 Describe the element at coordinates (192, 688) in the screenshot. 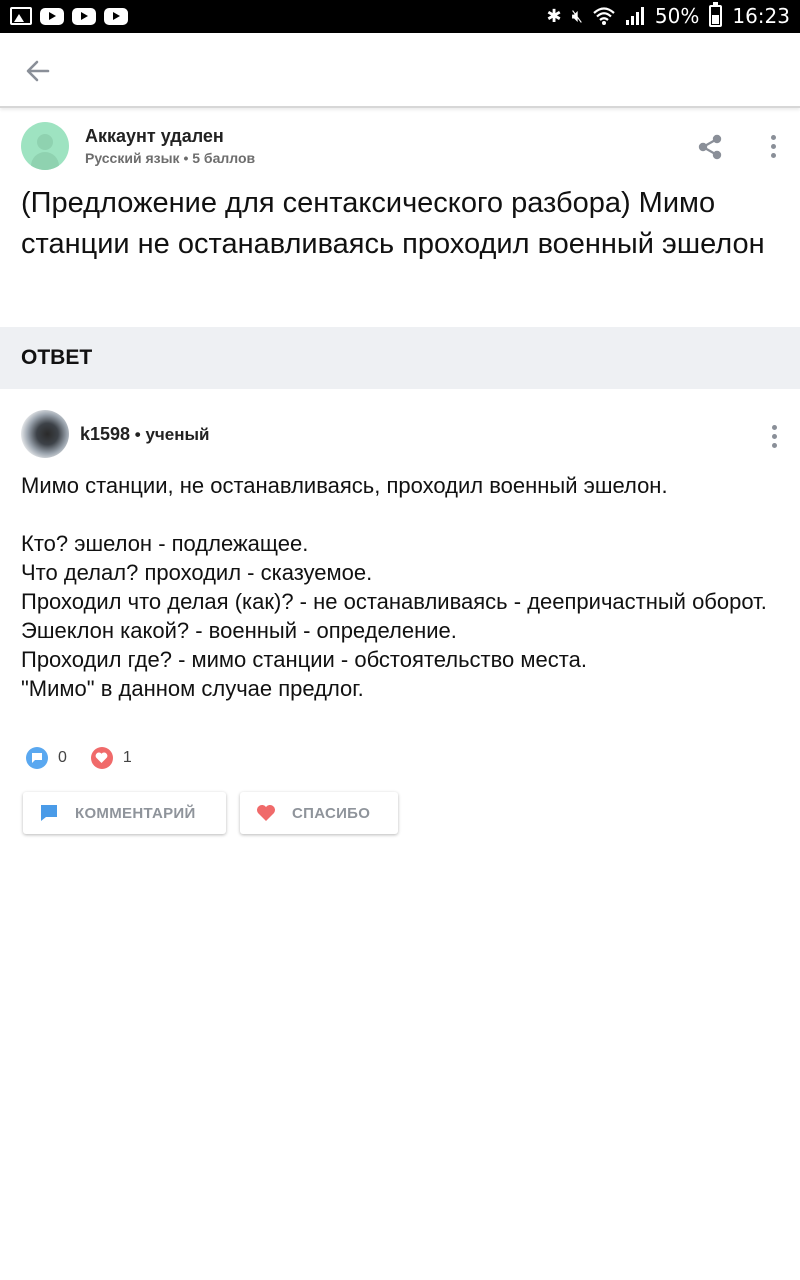

I see `answer-line: "Мимо" в данном случае предлог.` at that location.